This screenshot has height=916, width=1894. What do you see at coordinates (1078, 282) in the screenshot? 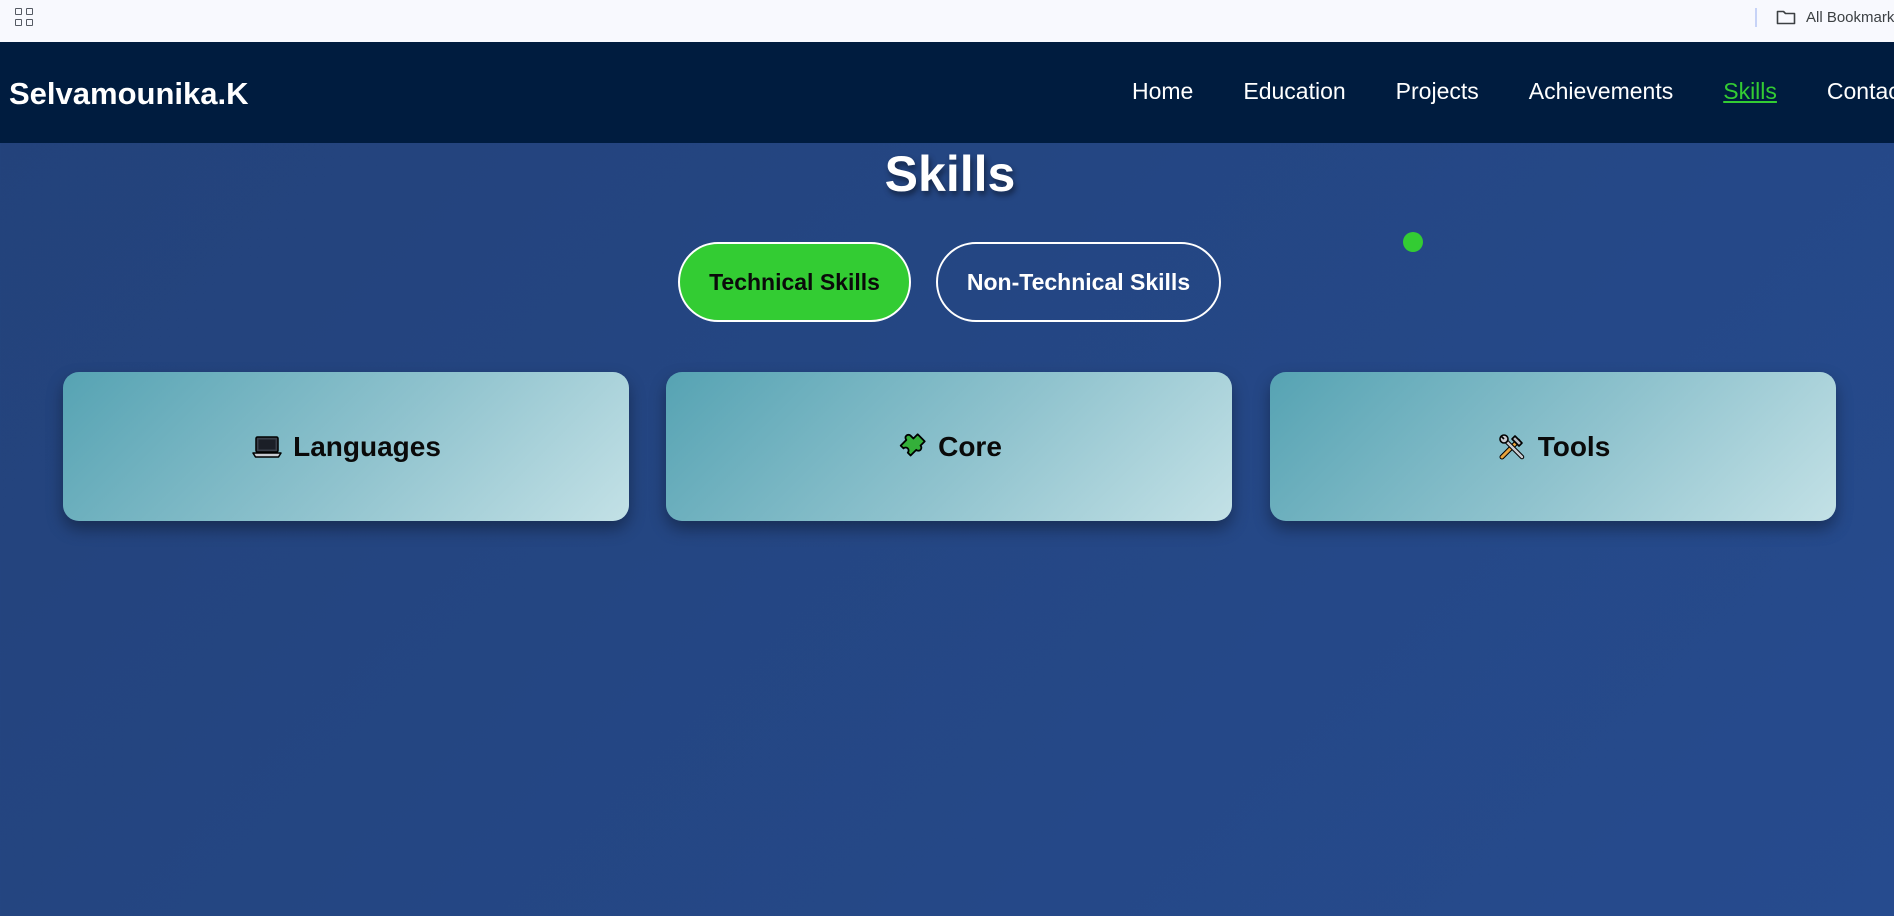
I see `non-technical-skills-button: Non-Technical Skills` at bounding box center [1078, 282].